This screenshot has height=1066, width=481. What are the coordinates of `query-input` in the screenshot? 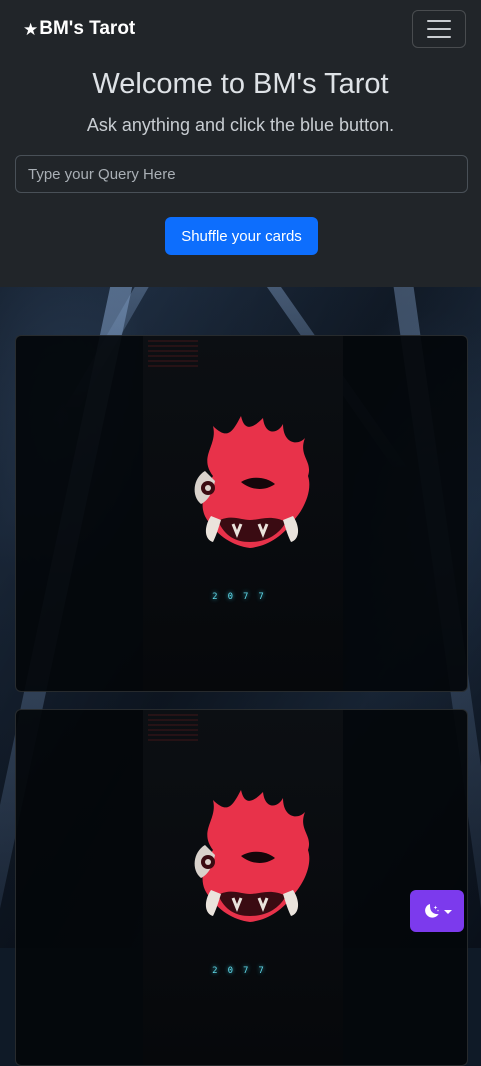 It's located at (241, 174).